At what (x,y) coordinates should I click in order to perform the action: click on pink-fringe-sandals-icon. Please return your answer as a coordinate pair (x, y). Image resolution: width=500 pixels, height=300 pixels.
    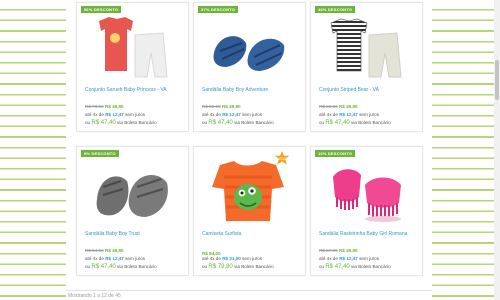
    Looking at the image, I should click on (366, 191).